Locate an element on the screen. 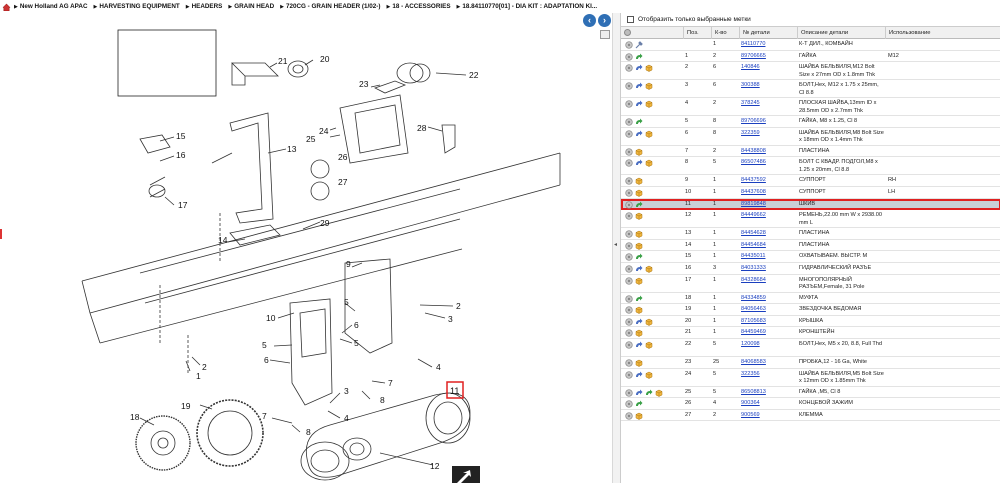 The width and height of the screenshot is (1000, 485). table-row: 1 2 89706665 ГАЙКА M12 is located at coordinates (810, 57).